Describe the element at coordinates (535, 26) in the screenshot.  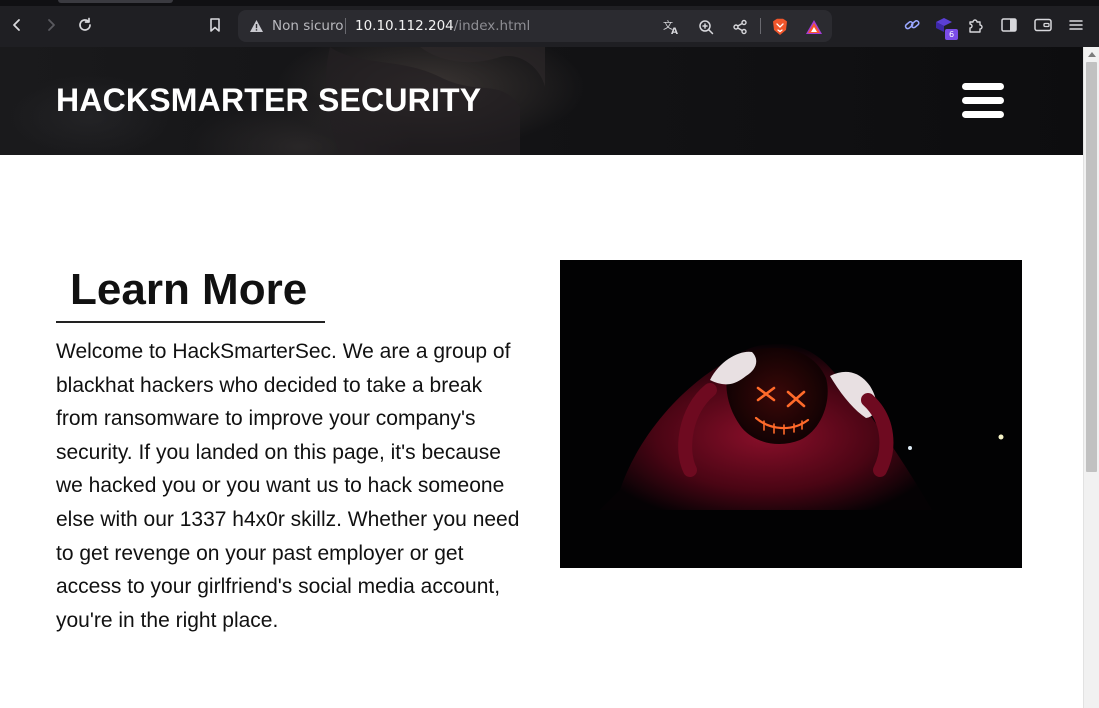
I see `address-bar: Non sicuro 10.10.112.204/index.html 文A` at that location.